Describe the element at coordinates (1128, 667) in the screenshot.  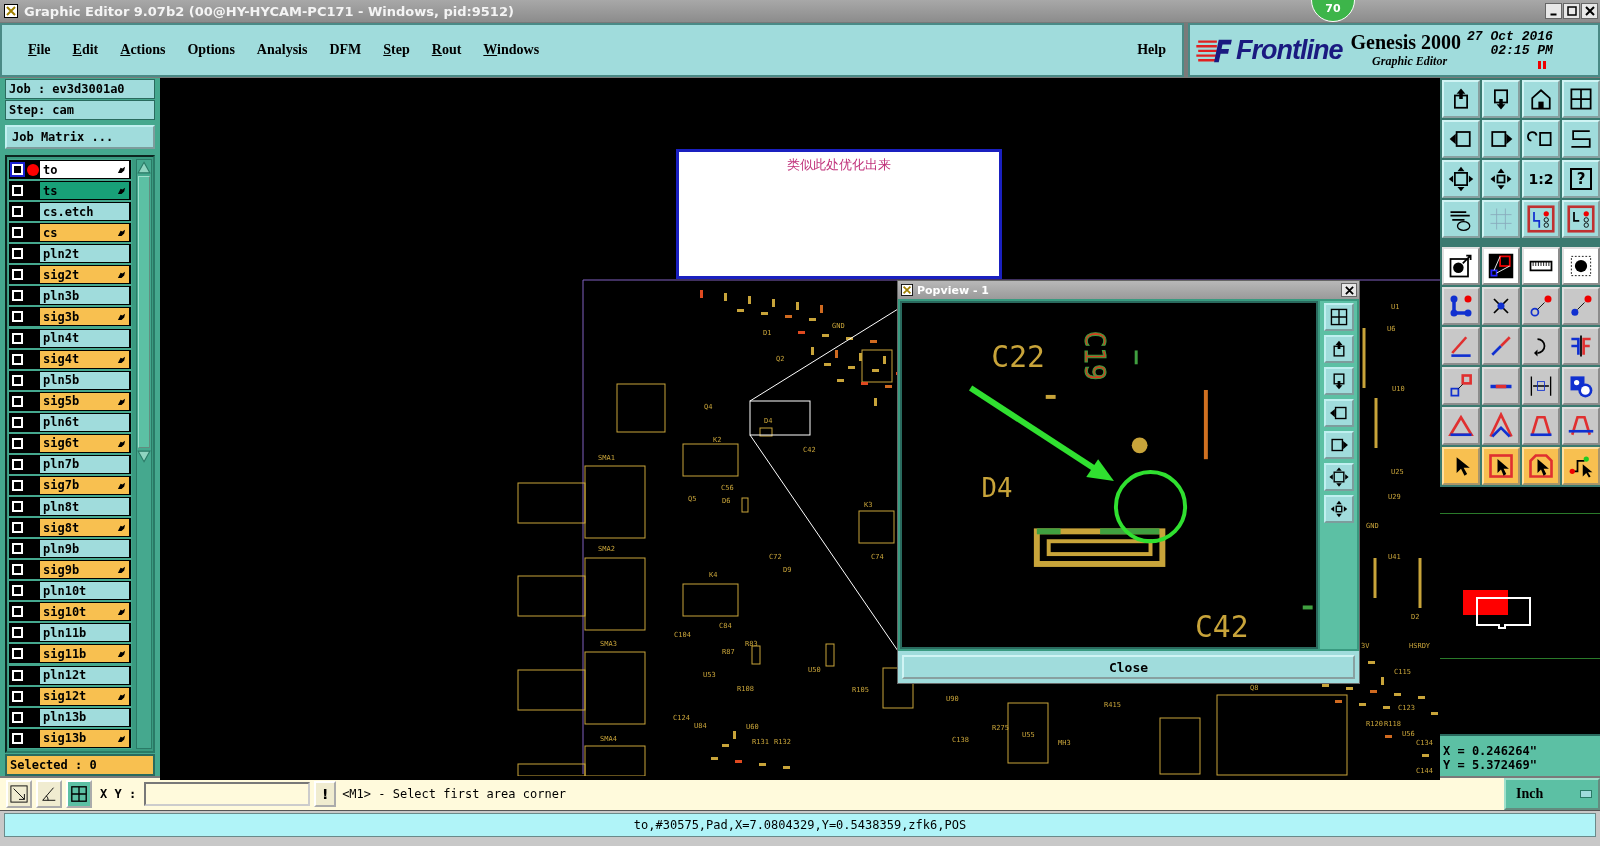
I see `close-button: Close` at that location.